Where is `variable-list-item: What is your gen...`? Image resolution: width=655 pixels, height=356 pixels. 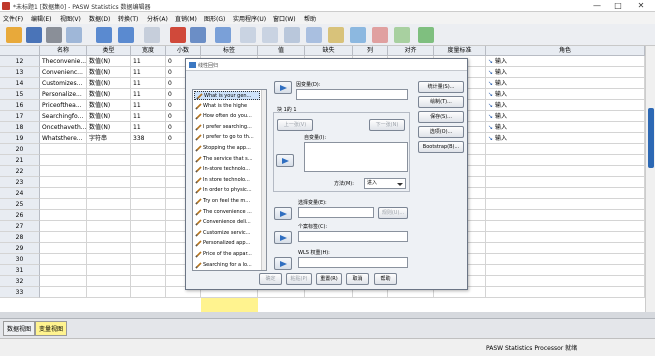
variable-list-item: What is your gen... is located at coordinates (227, 95).